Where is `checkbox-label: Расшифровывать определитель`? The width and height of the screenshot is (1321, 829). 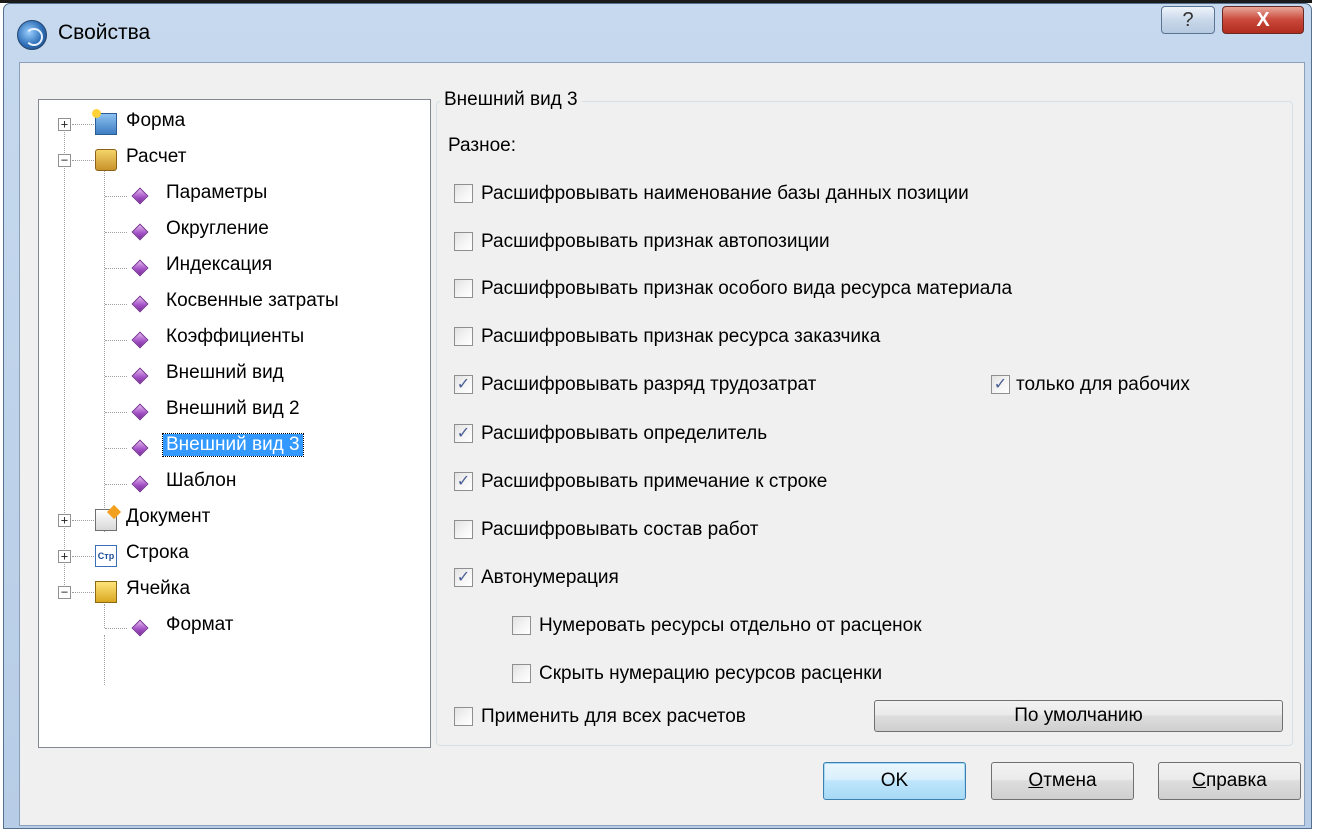
checkbox-label: Расшифровывать определитель is located at coordinates (624, 433).